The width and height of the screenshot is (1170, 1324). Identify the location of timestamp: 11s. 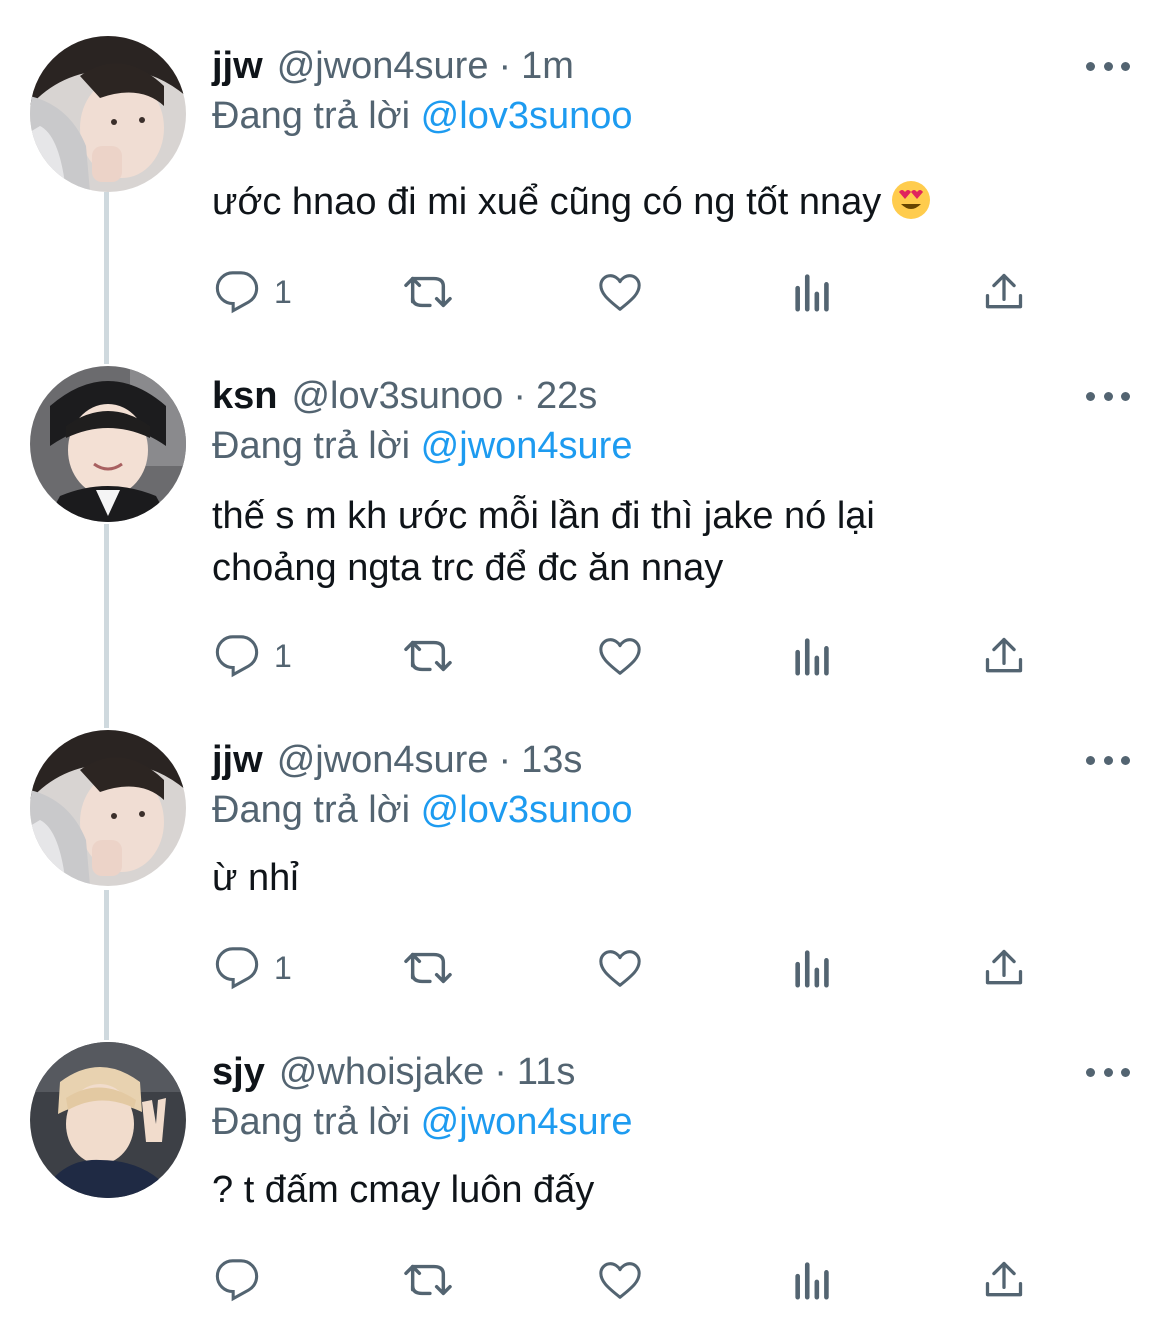
(546, 1072).